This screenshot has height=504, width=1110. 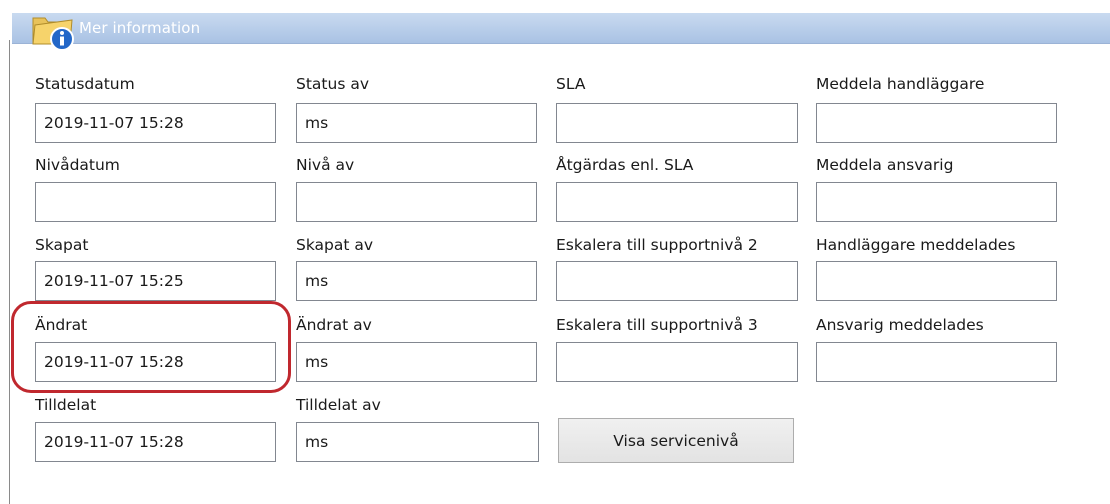 I want to click on handlaggare-meddelades-label: Handläggare meddelades, so click(x=916, y=245).